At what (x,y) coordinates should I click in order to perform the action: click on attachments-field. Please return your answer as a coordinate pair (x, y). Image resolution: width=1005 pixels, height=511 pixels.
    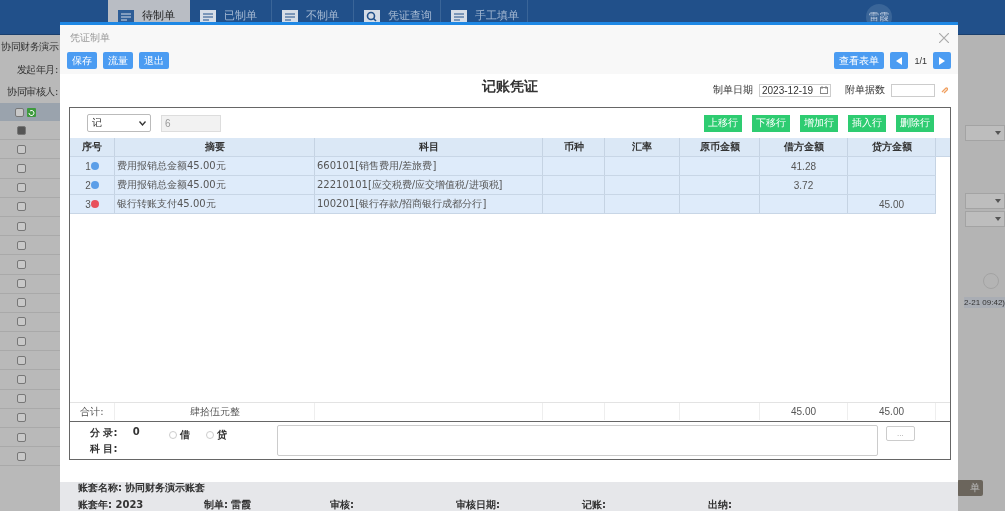
    Looking at the image, I should click on (913, 90).